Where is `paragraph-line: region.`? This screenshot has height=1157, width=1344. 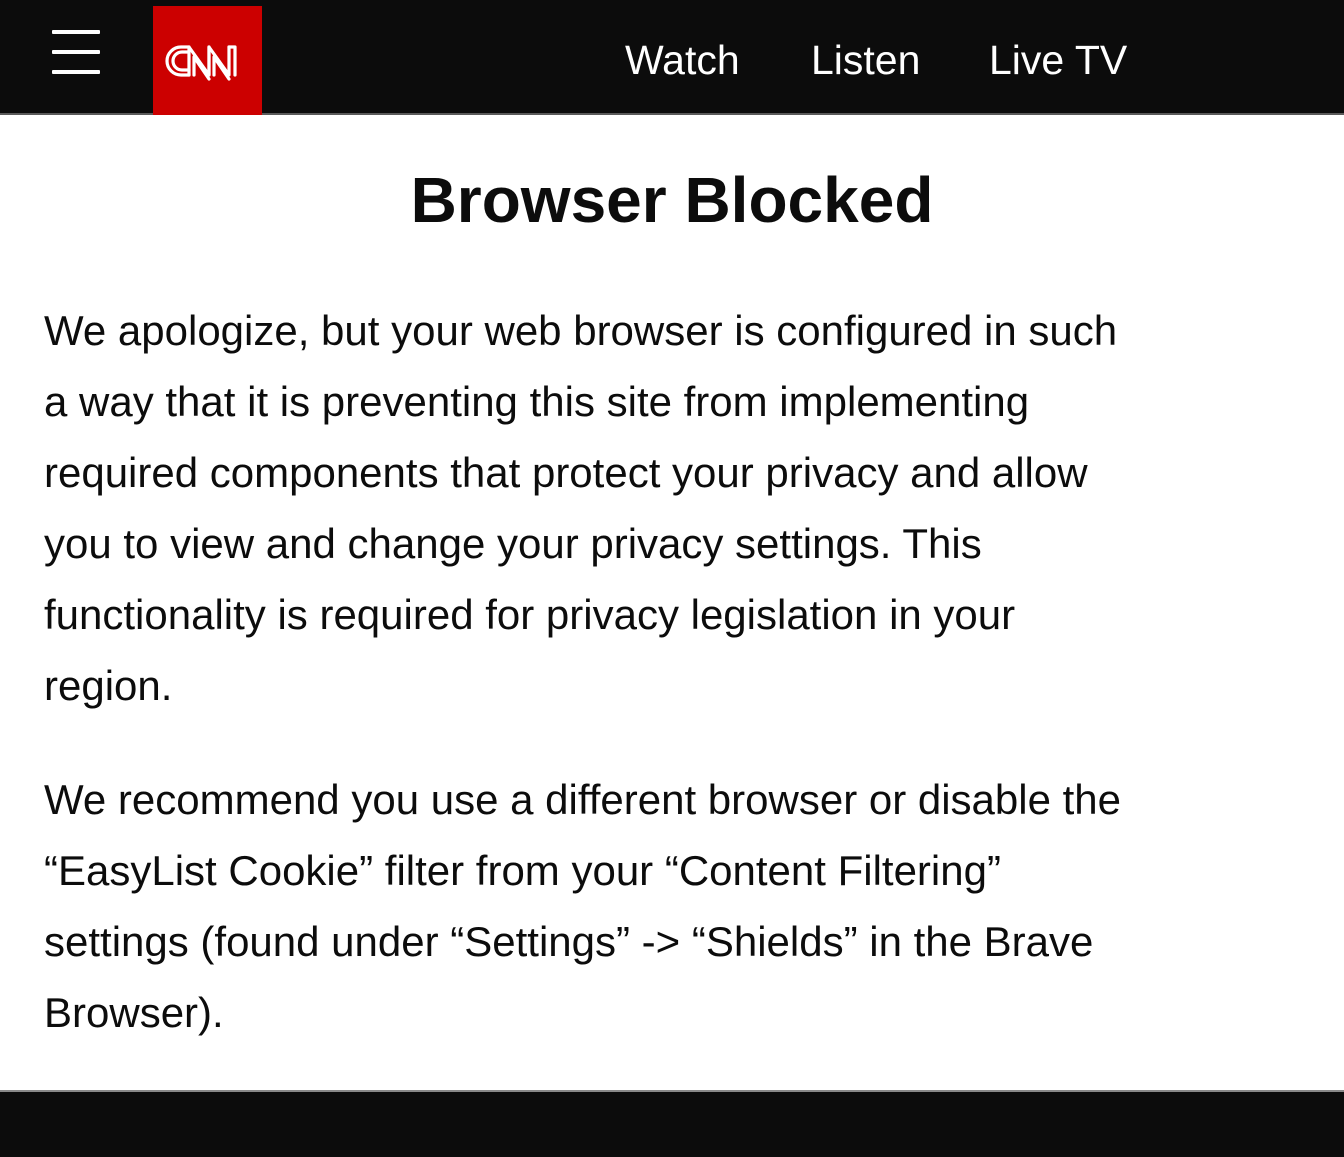 paragraph-line: region. is located at coordinates (108, 685).